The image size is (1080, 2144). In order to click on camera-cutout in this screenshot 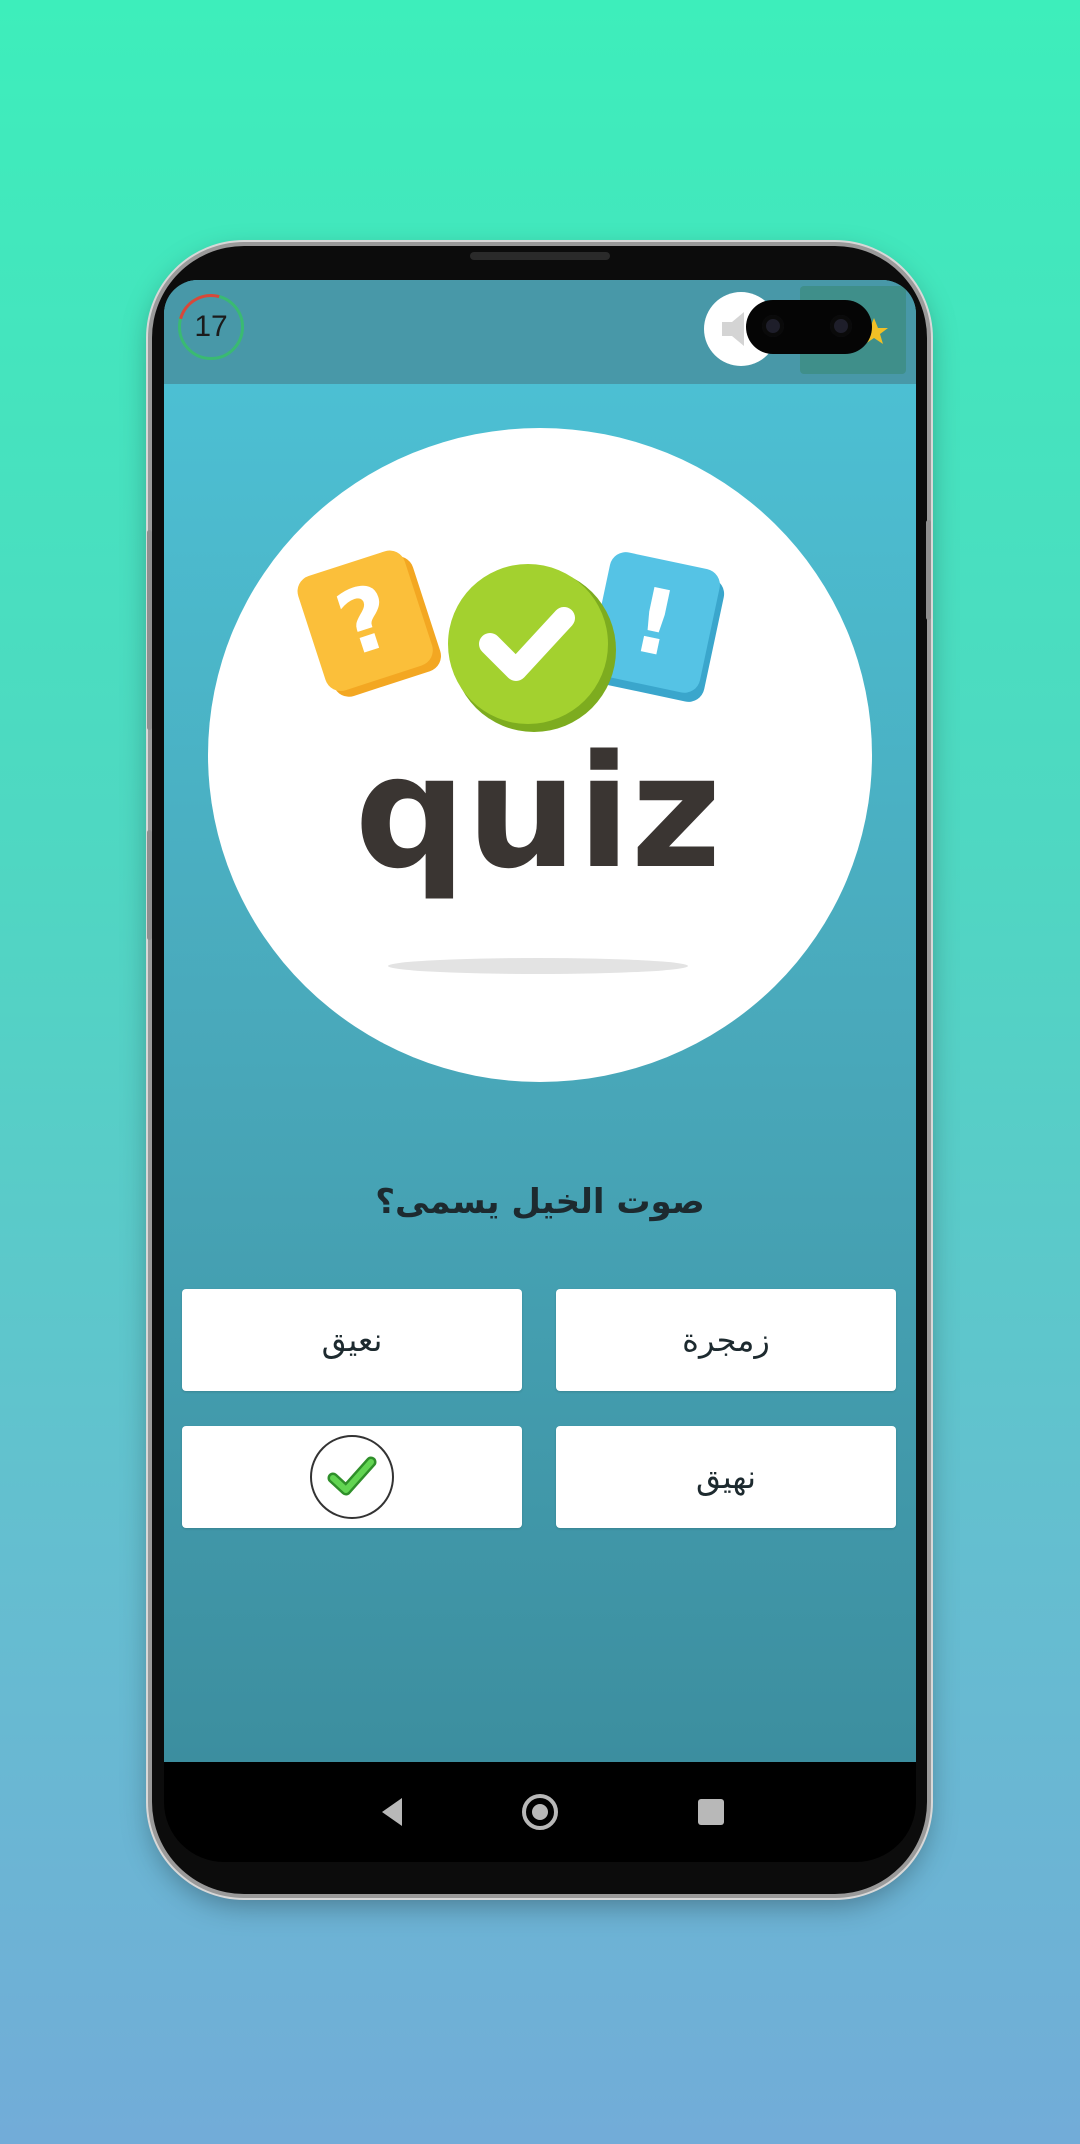, I will do `click(809, 327)`.